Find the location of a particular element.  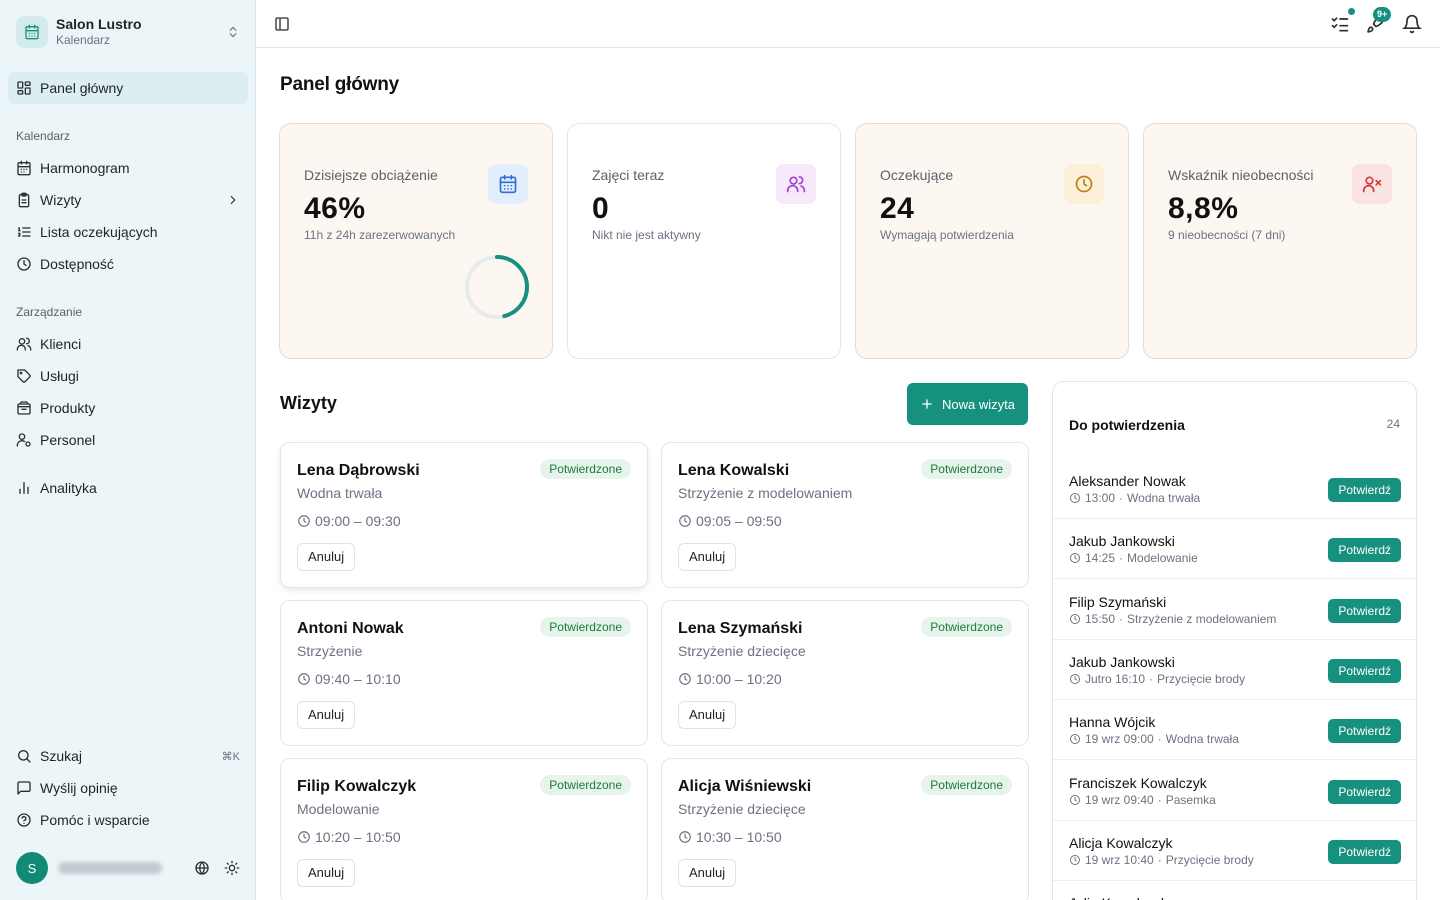

page-title: Panel główny is located at coordinates (340, 84).